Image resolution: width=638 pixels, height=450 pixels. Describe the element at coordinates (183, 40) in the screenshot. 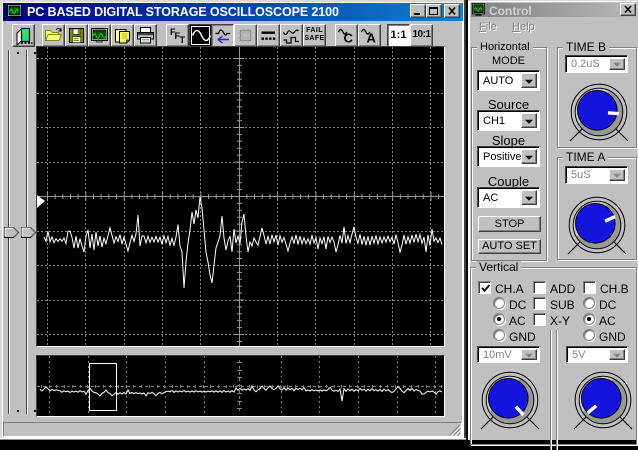

I see `svg-text: T` at that location.